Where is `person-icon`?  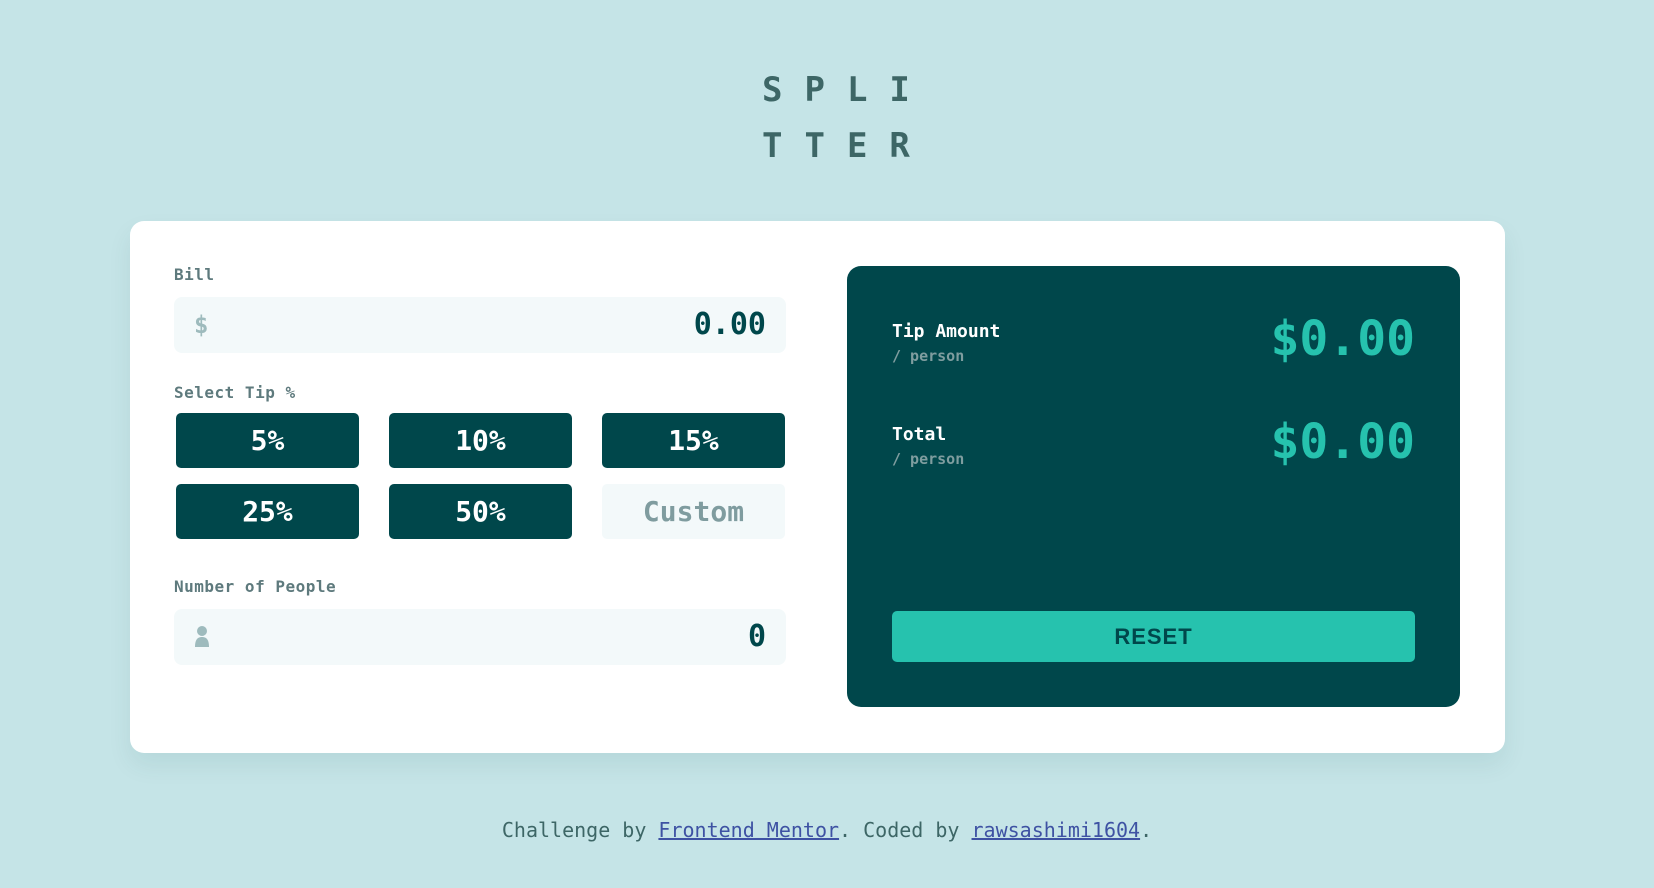
person-icon is located at coordinates (202, 636).